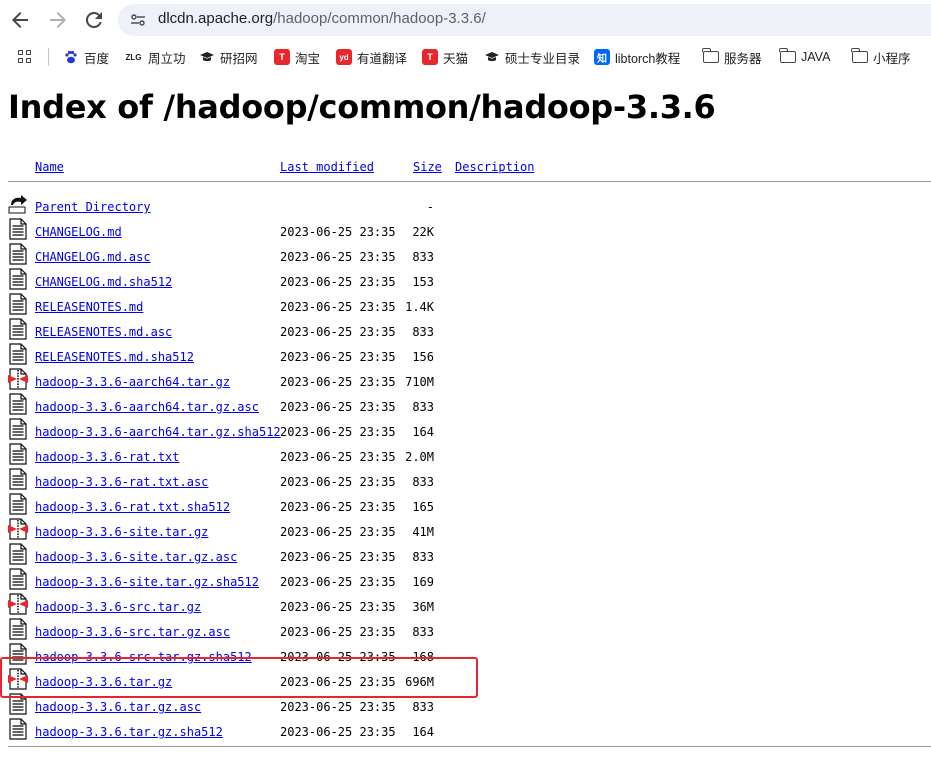  Describe the element at coordinates (216, 18) in the screenshot. I see `url-host: dlcdn.apache.org` at that location.